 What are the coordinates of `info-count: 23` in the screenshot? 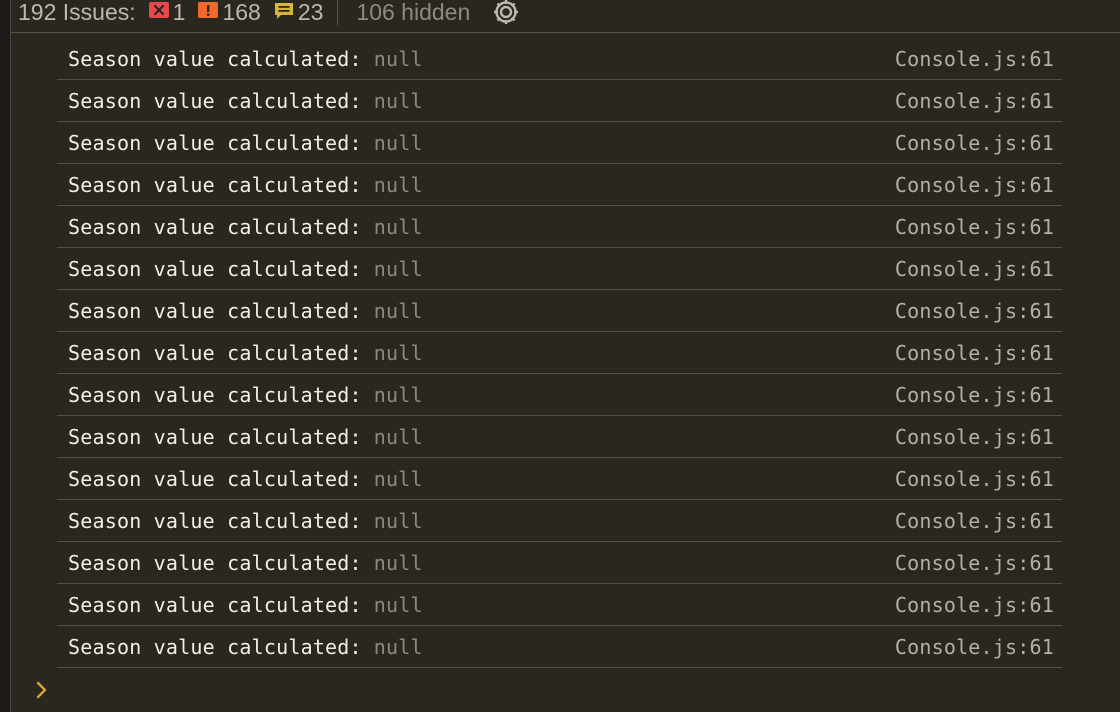 It's located at (310, 12).